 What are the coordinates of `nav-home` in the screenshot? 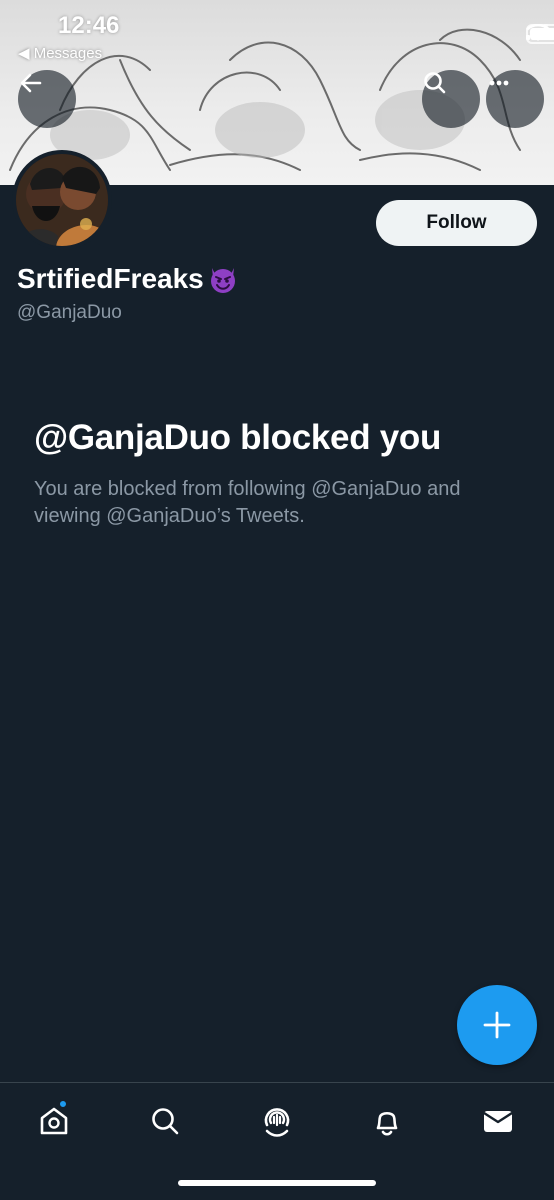 It's located at (54, 1120).